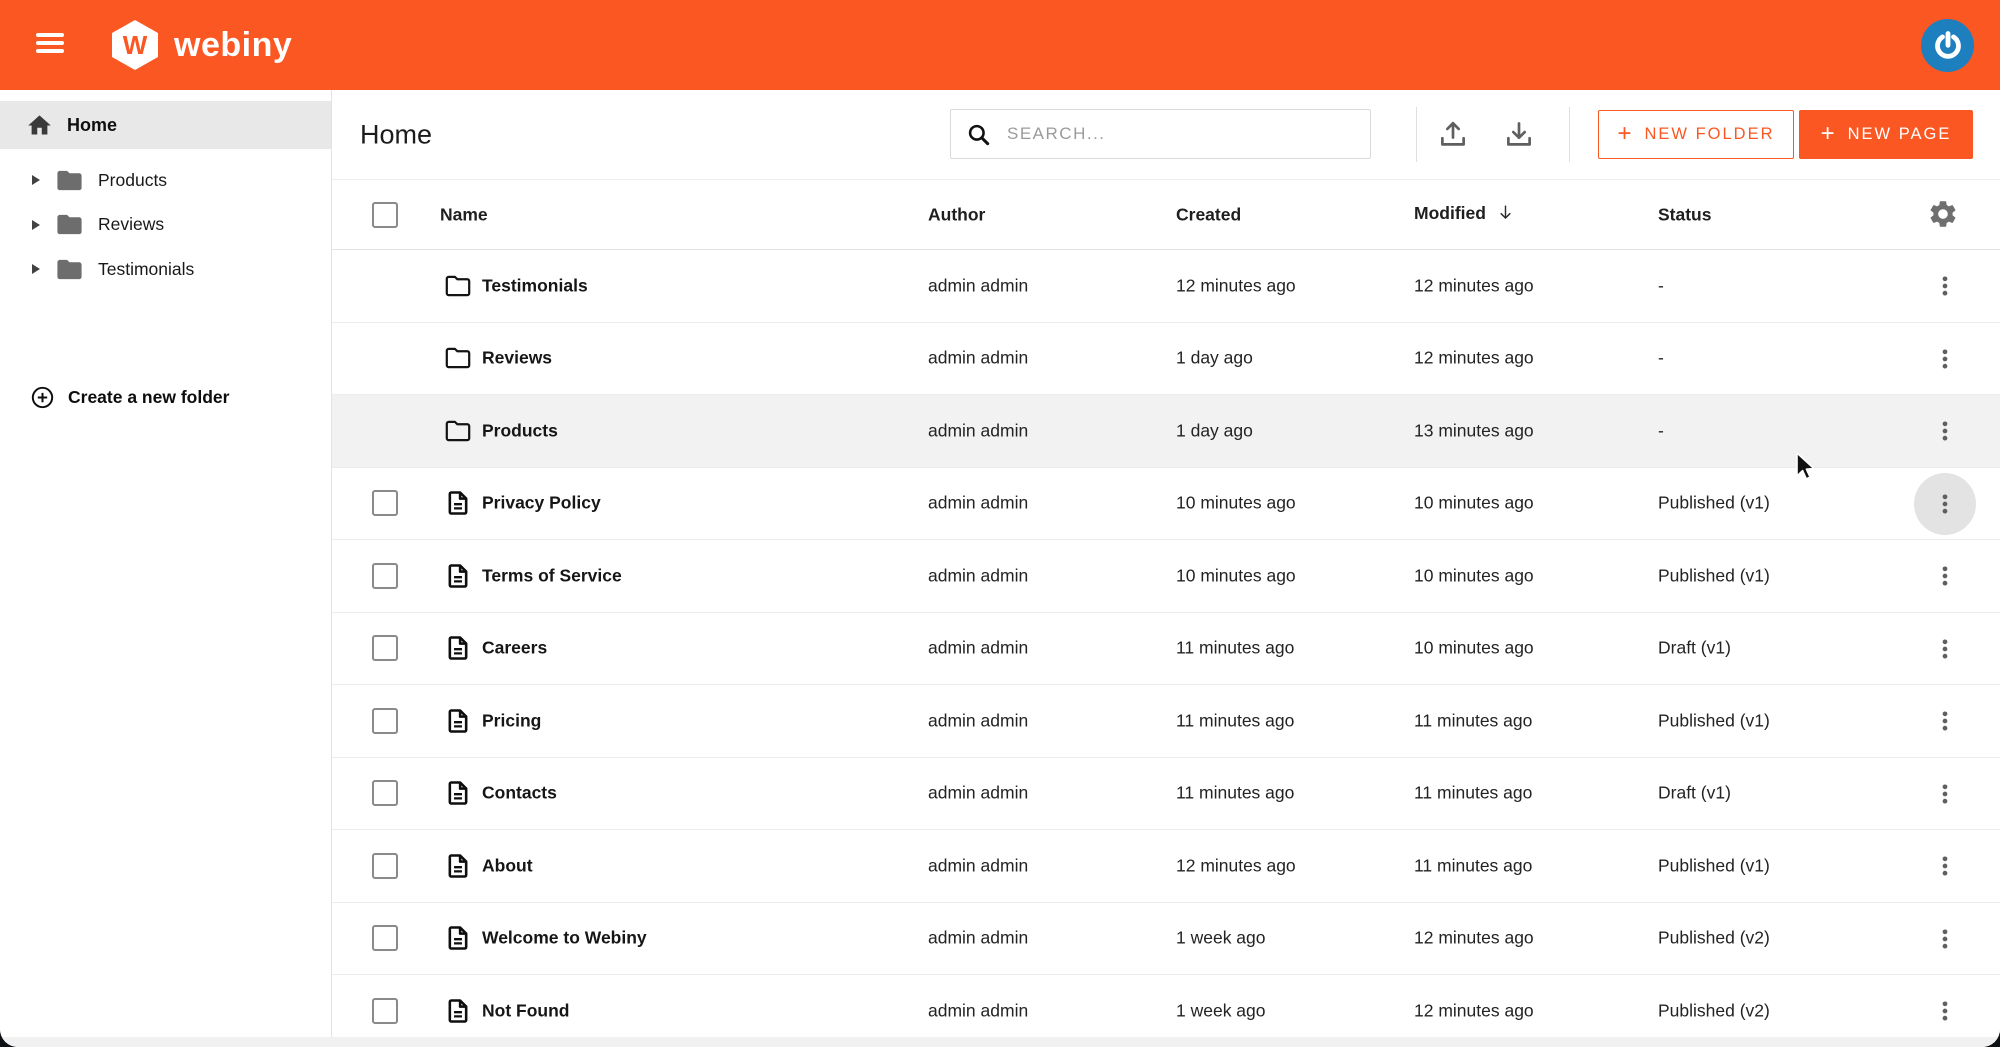 The image size is (2000, 1047). I want to click on import-upload-button, so click(1453, 134).